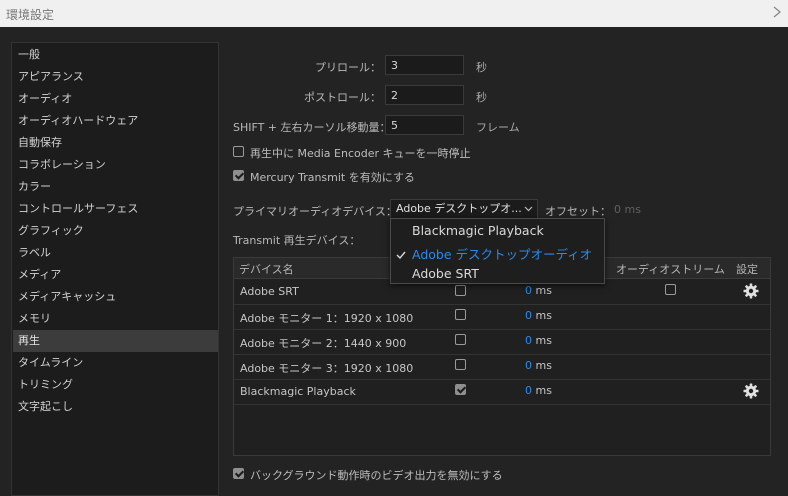 This screenshot has height=496, width=788. Describe the element at coordinates (115, 363) in the screenshot. I see `sidebar-item-timeline: タイムライン` at that location.